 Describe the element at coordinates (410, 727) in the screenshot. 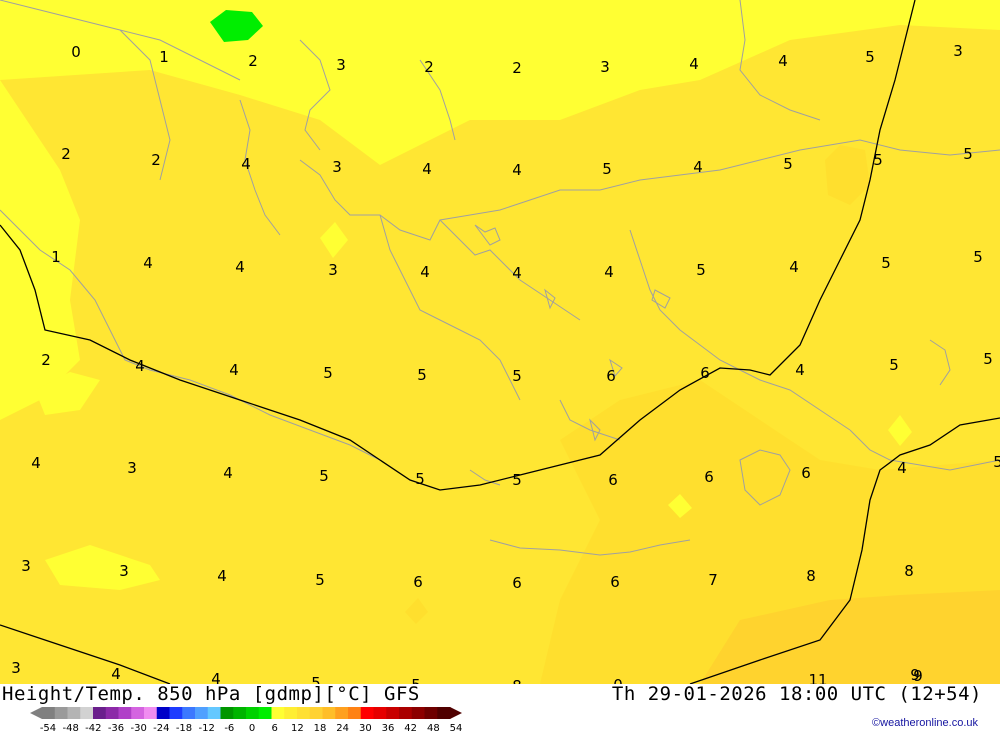

I see `legend-label: 42` at that location.